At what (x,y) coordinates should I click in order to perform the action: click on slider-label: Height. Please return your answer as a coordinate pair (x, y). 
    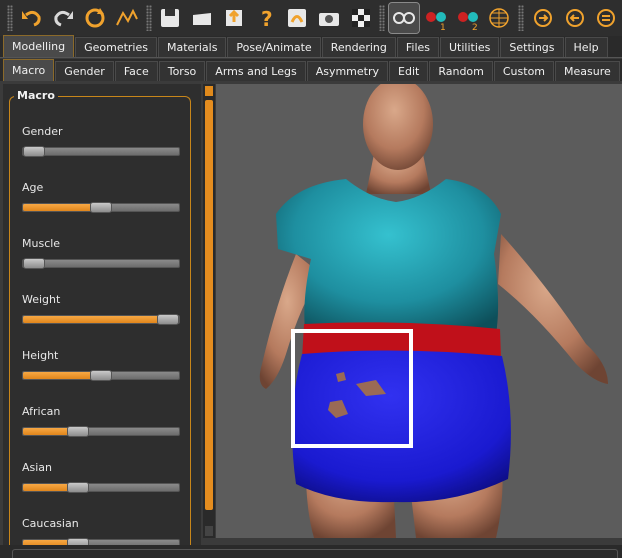
    Looking at the image, I should click on (40, 355).